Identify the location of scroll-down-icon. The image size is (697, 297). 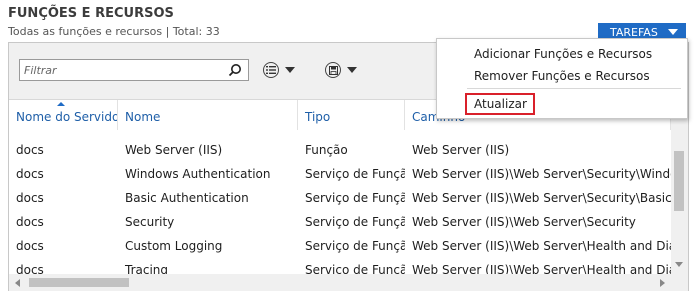
(679, 264).